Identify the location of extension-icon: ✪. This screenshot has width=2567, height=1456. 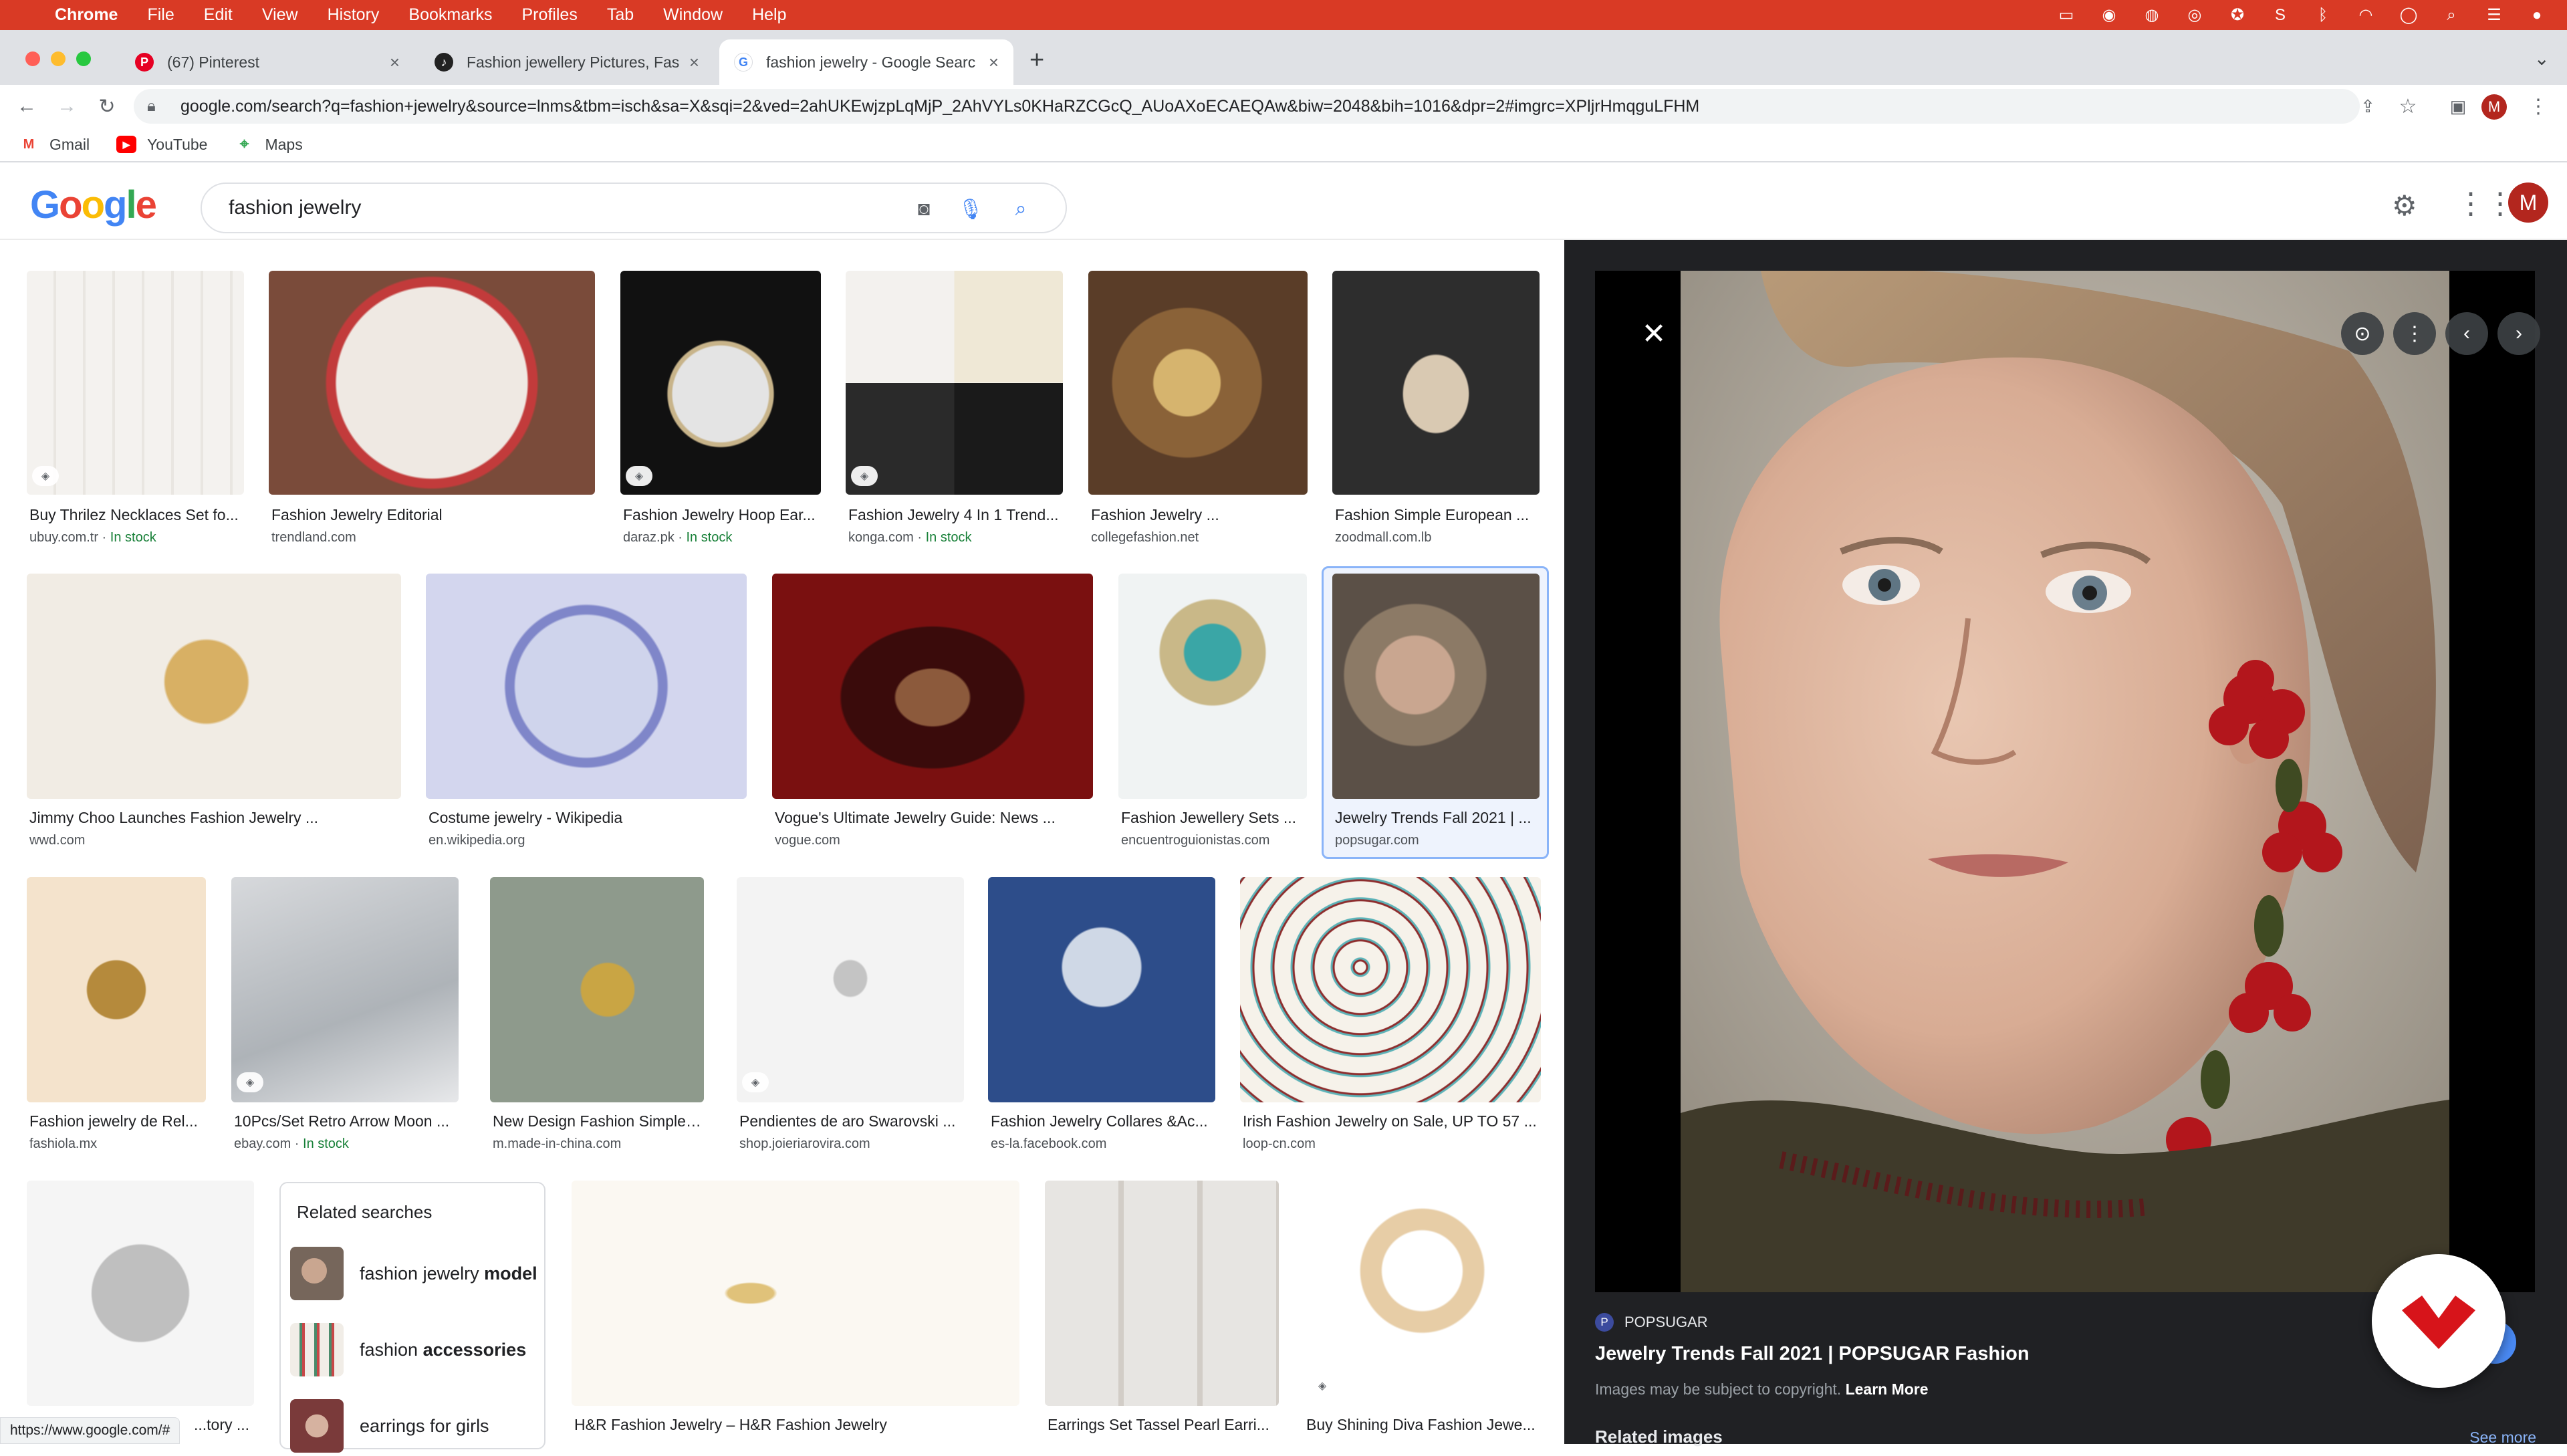
(2237, 15).